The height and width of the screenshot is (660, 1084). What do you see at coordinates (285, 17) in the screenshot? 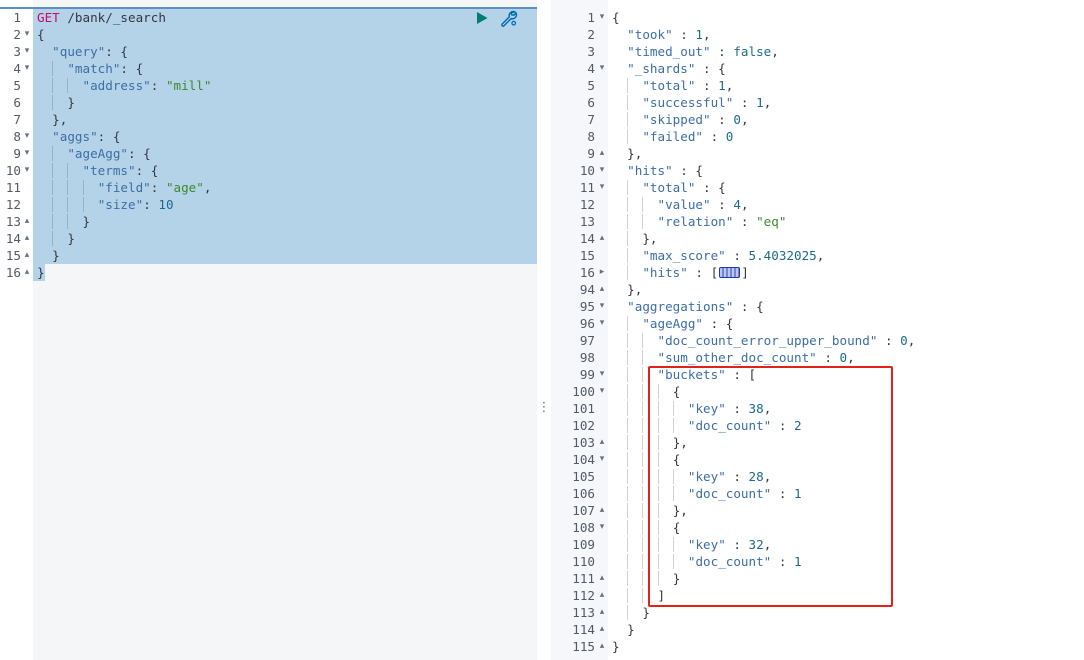
I see `code-content: GET /bank/_search` at bounding box center [285, 17].